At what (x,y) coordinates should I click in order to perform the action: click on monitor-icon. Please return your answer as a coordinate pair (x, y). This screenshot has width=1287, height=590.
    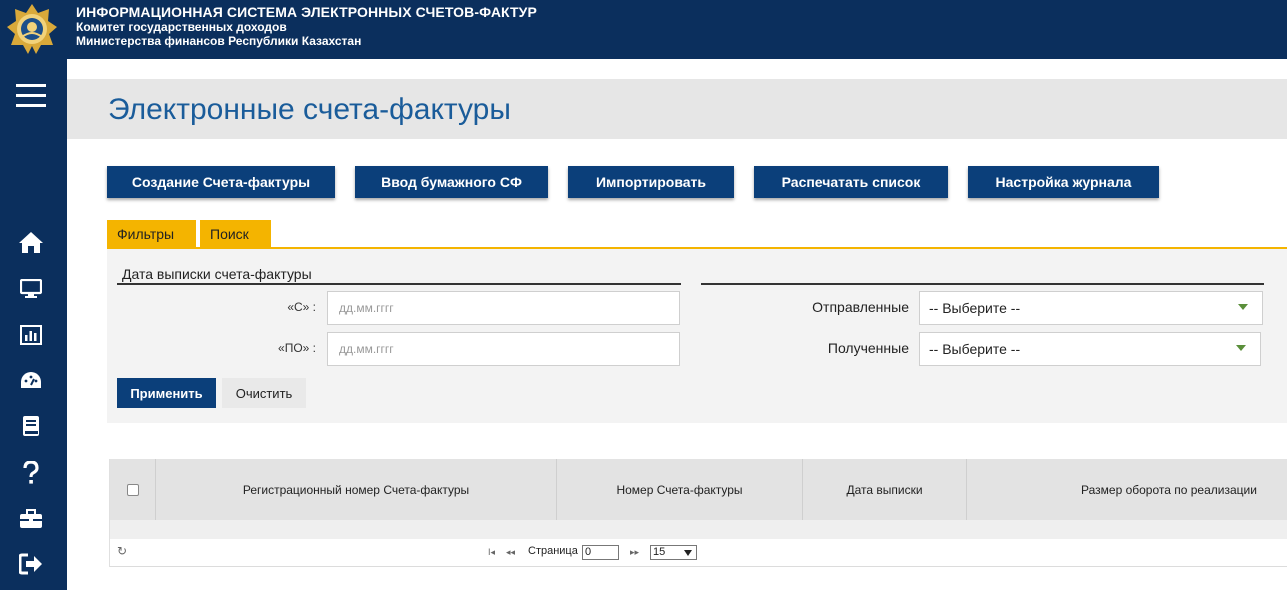
    Looking at the image, I should click on (31, 289).